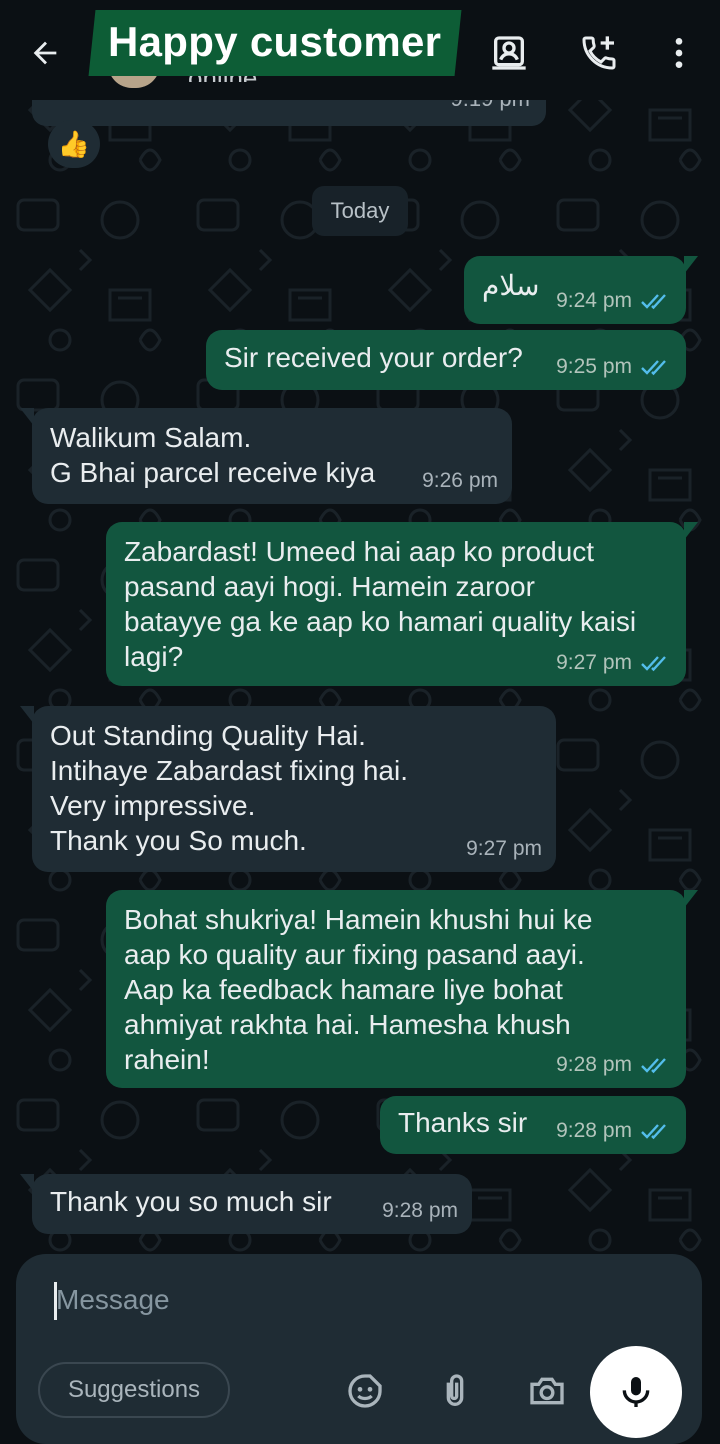  I want to click on add-call-icon, so click(599, 53).